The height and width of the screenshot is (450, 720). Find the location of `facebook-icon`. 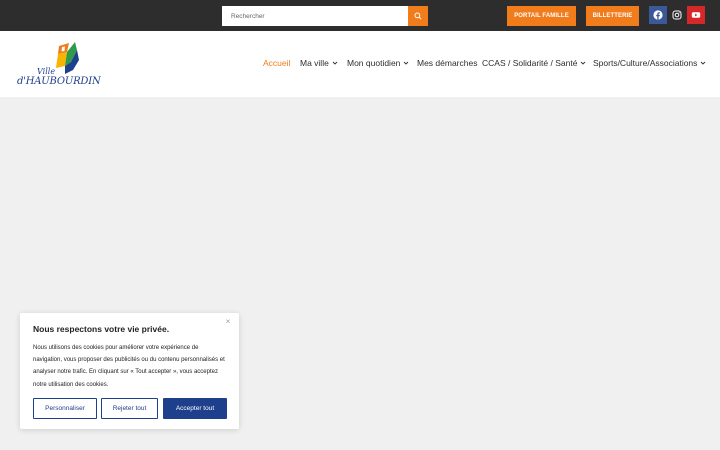

facebook-icon is located at coordinates (658, 15).